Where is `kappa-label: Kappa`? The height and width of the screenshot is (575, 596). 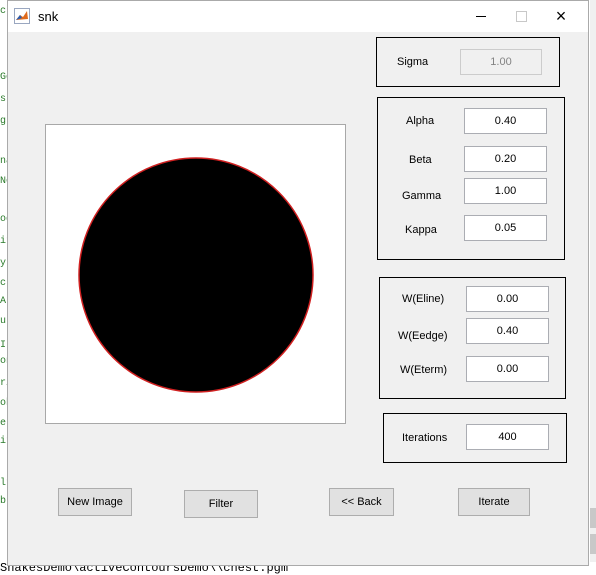
kappa-label: Kappa is located at coordinates (421, 230).